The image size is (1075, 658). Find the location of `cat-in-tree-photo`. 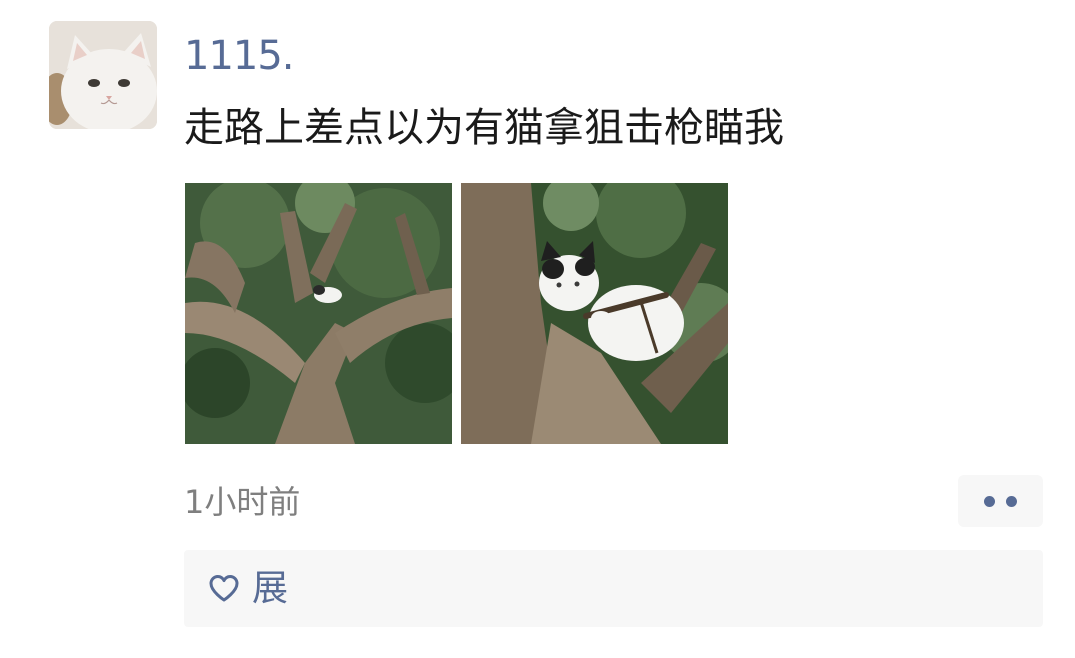

cat-in-tree-photo is located at coordinates (318, 313).